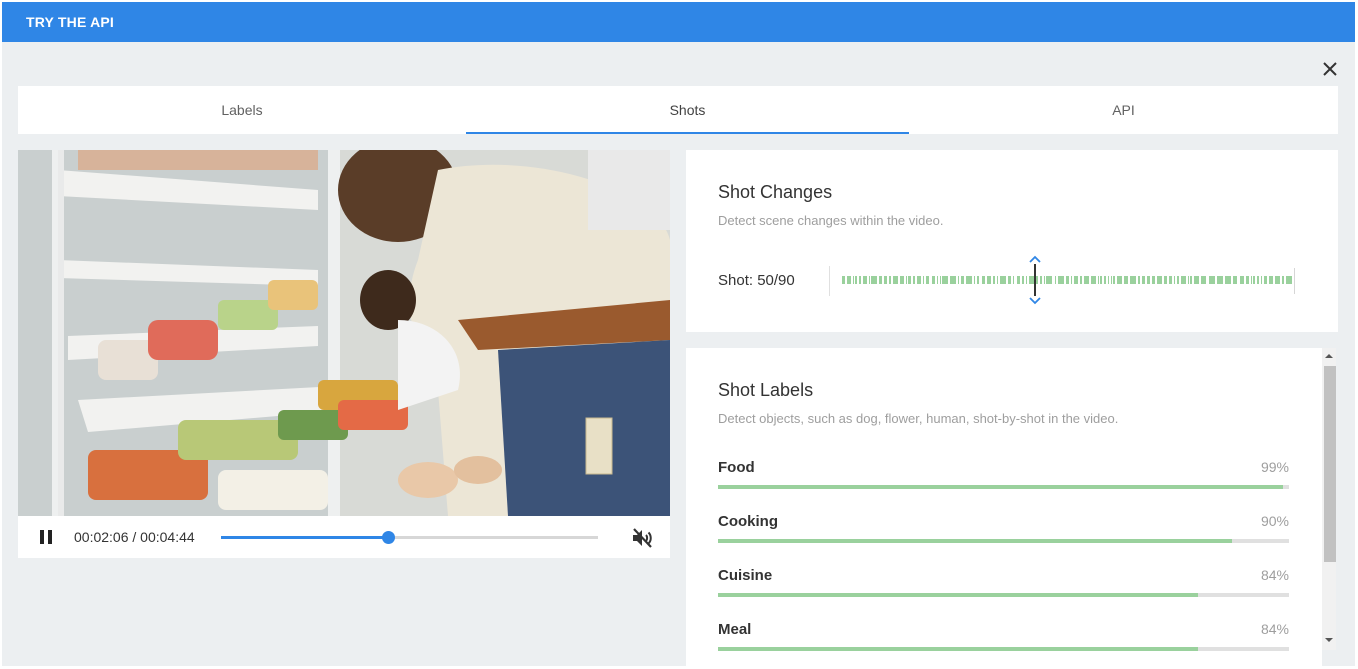 The width and height of the screenshot is (1358, 669). Describe the element at coordinates (1035, 280) in the screenshot. I see `shot-marker` at that location.